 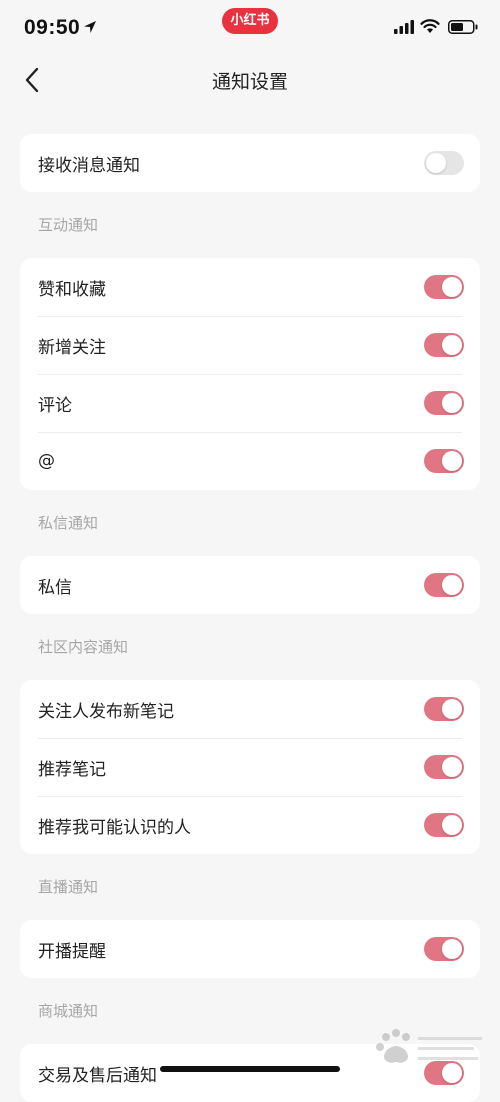 I want to click on recommended-notes-toggle, so click(x=444, y=767).